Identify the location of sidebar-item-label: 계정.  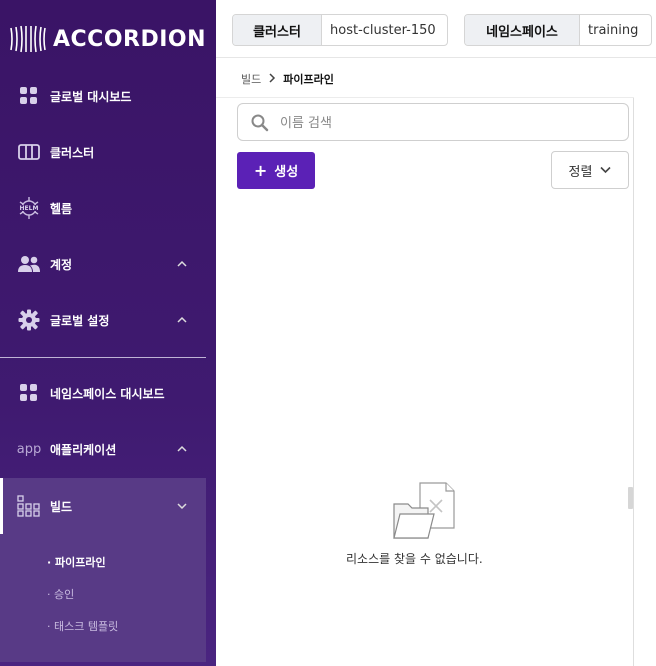
(61, 264).